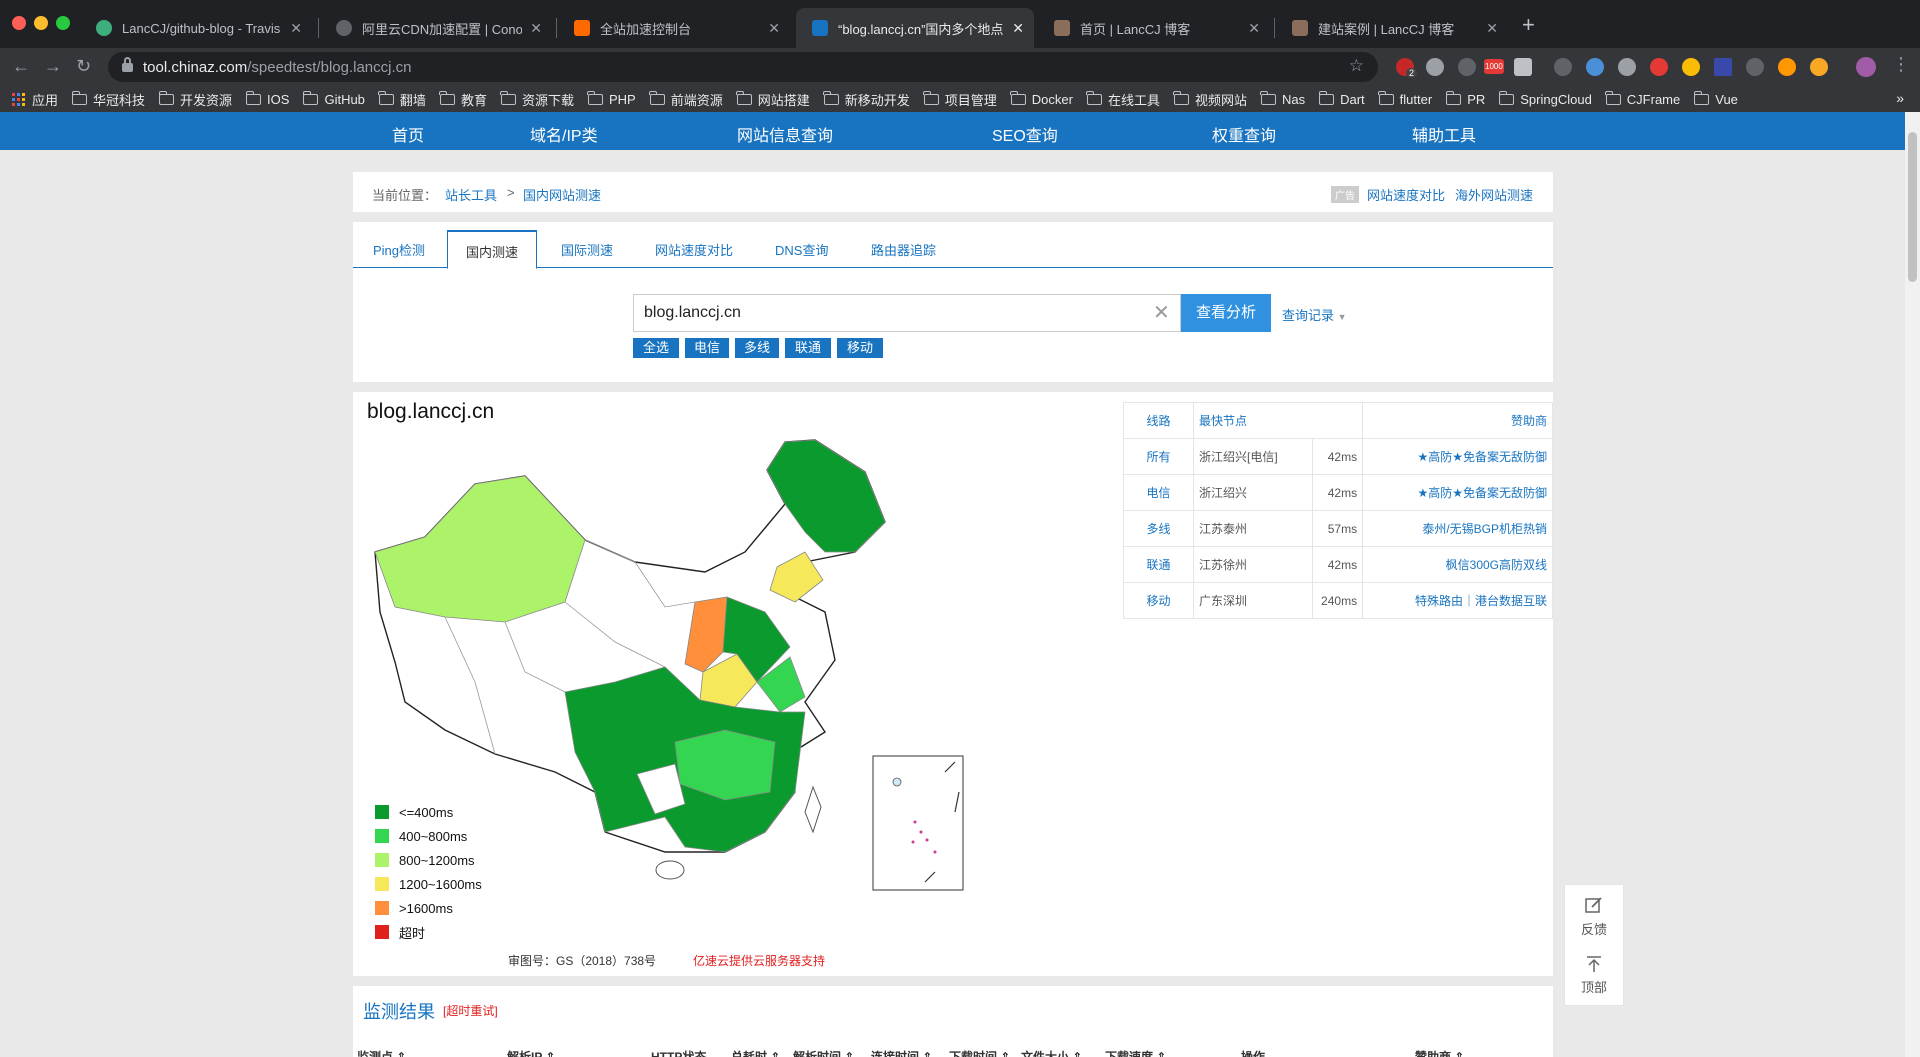  Describe the element at coordinates (903, 249) in the screenshot. I see `tab-traceroute: 路由器追踪` at that location.